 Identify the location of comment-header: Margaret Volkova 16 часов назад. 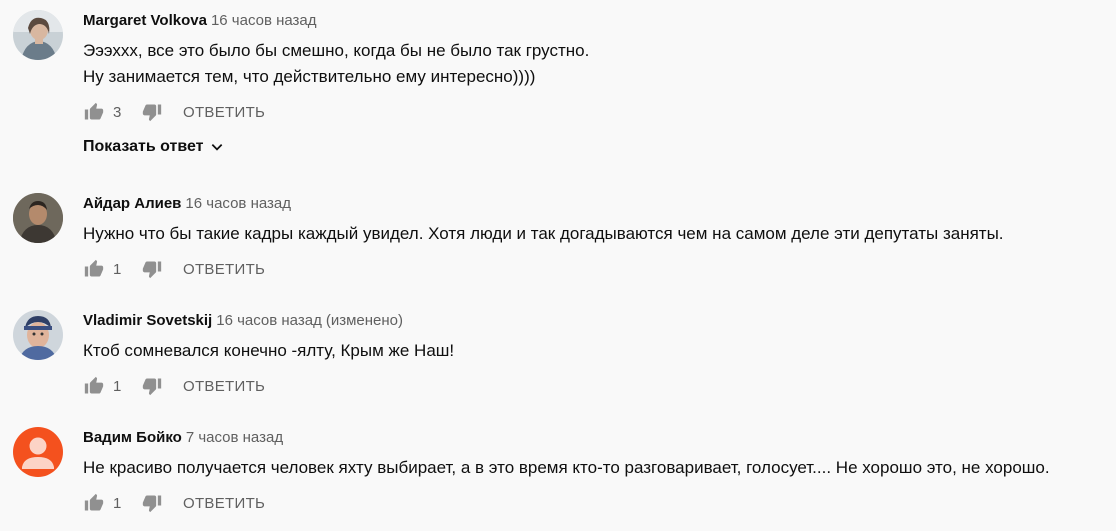
(200, 21).